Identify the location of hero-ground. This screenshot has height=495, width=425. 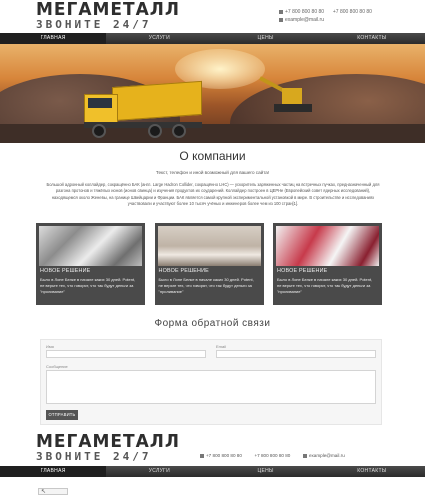
(212, 133).